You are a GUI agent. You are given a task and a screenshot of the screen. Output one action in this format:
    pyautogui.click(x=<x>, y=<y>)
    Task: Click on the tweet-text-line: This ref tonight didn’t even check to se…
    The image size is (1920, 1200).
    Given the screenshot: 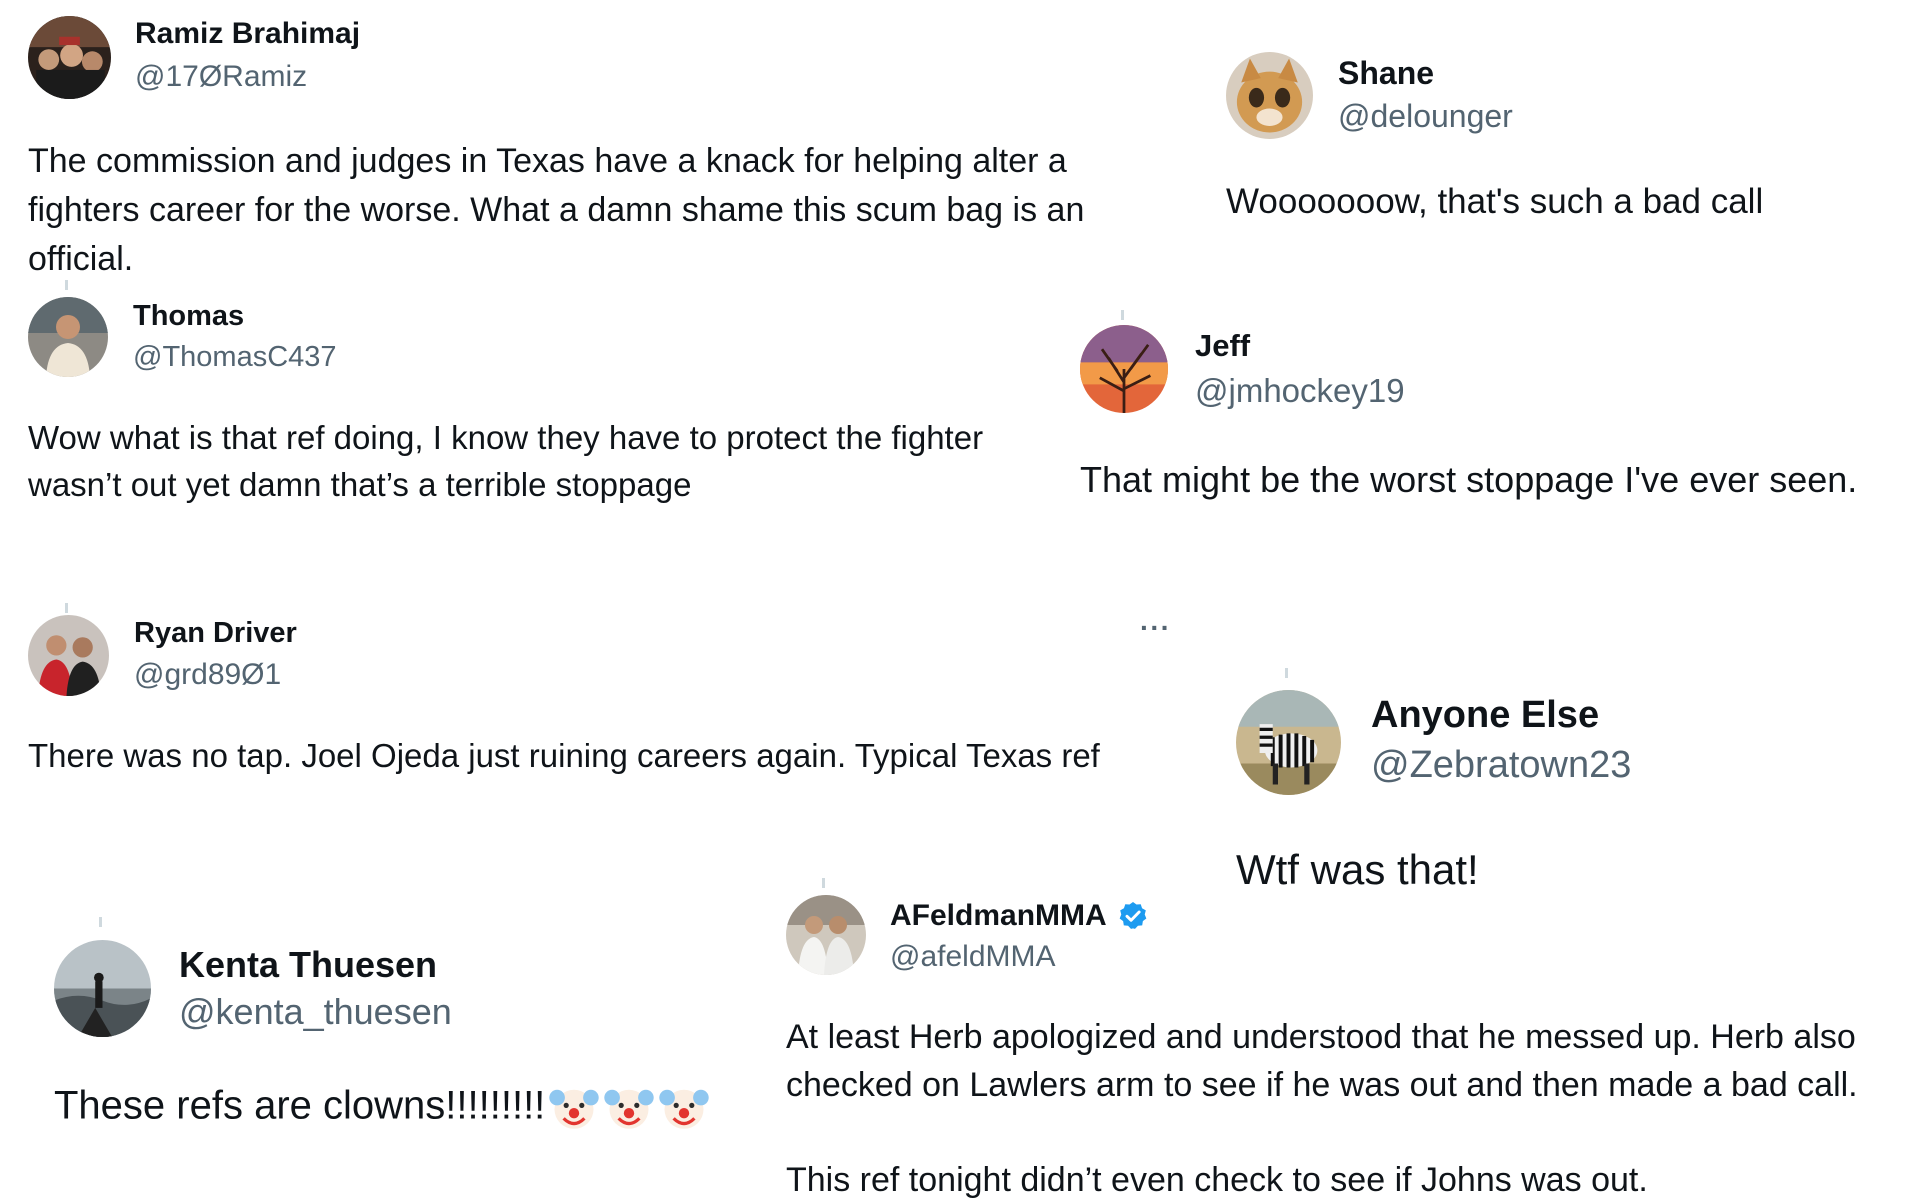 What is the action you would take?
    pyautogui.click(x=1217, y=1180)
    